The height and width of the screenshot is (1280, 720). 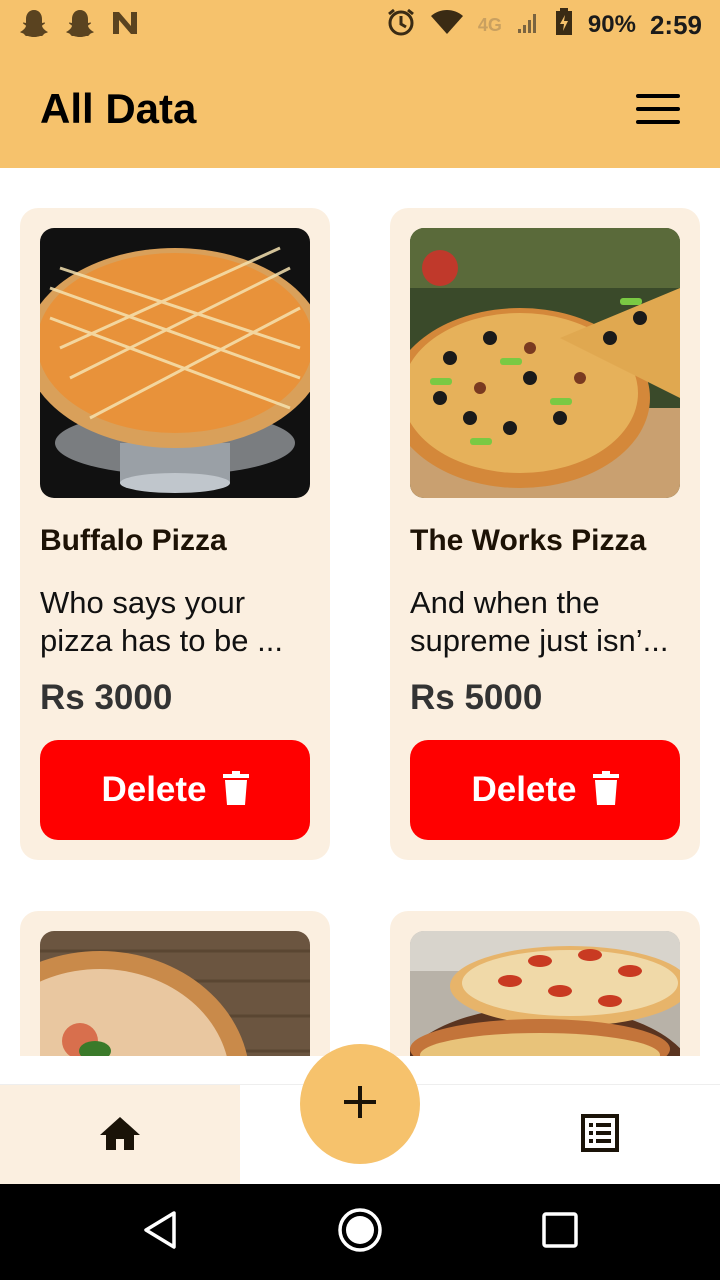 What do you see at coordinates (658, 109) in the screenshot?
I see `menu-icon` at bounding box center [658, 109].